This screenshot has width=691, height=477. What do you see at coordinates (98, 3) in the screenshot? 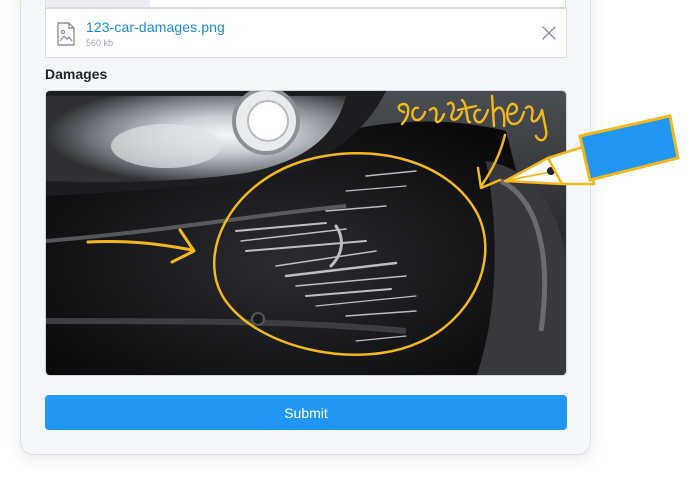
I see `upload-progress-fill` at bounding box center [98, 3].